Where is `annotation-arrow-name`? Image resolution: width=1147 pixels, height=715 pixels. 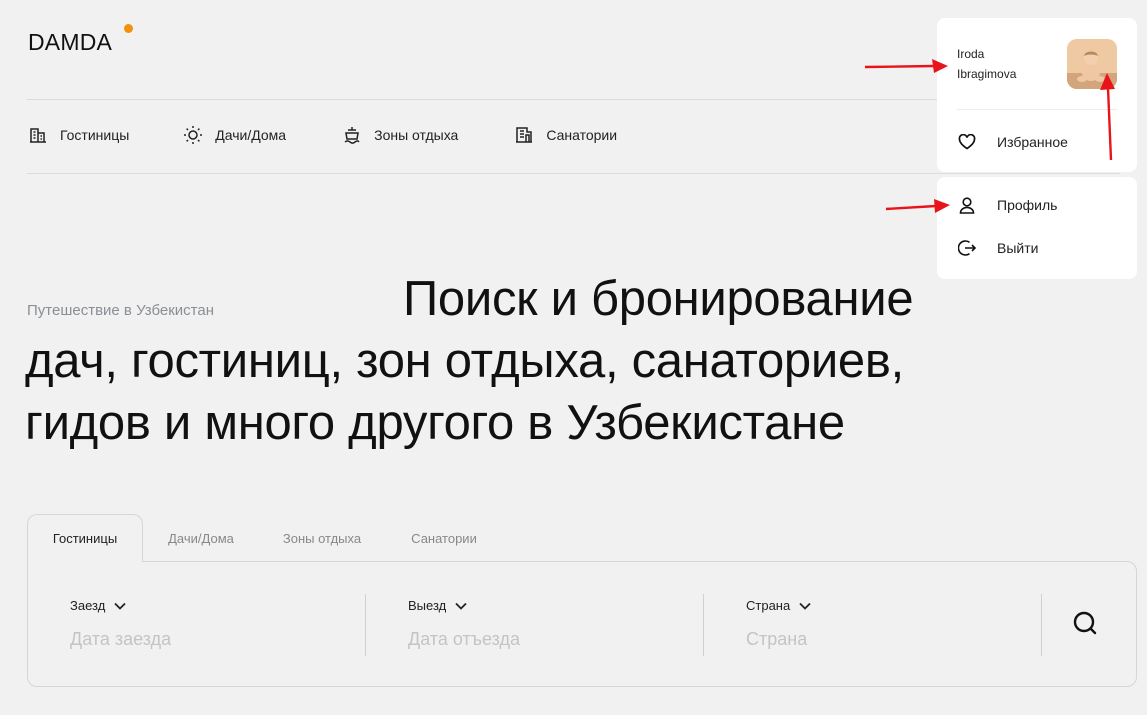 annotation-arrow-name is located at coordinates (906, 66).